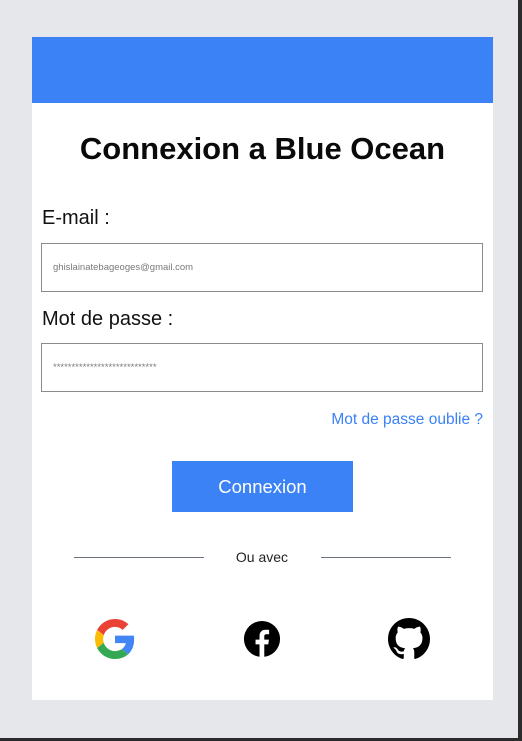 The image size is (522, 741). I want to click on github-login-button, so click(409, 639).